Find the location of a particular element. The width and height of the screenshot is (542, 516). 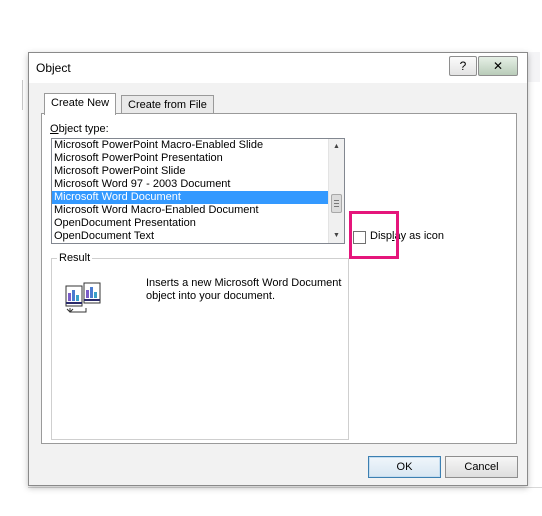

cancel-button: Cancel is located at coordinates (481, 467).